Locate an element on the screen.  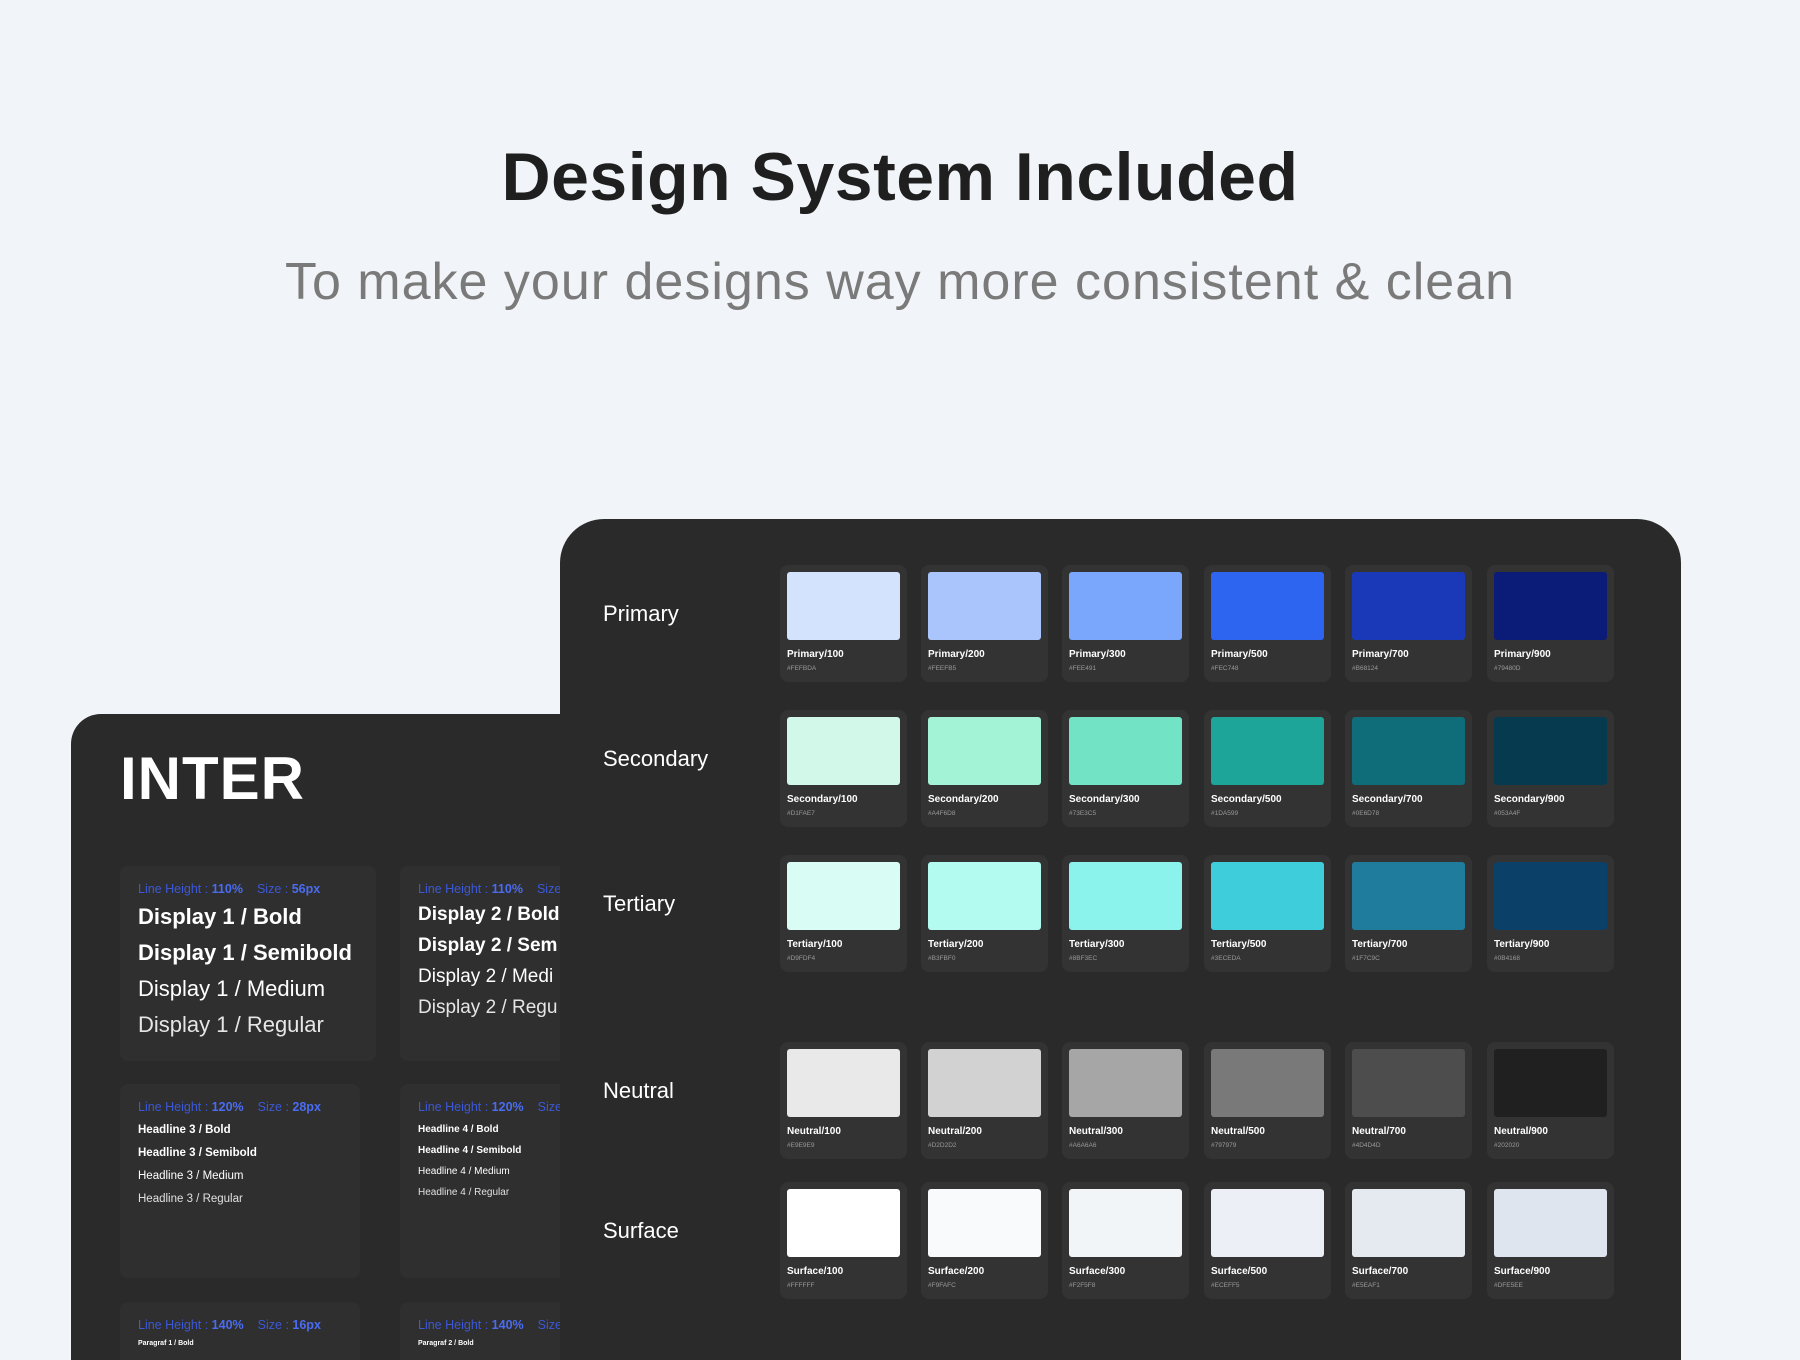
swatch-name: Surface/700 is located at coordinates (1380, 1271).